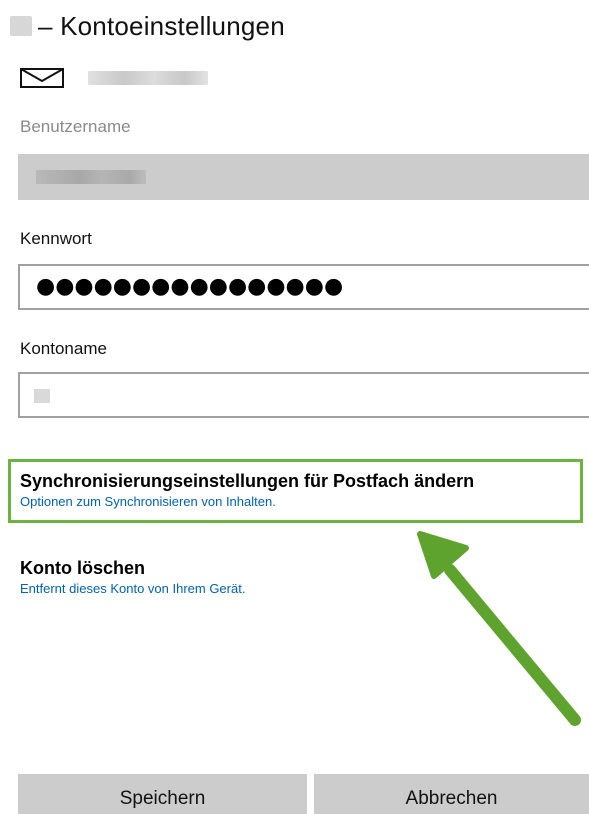  I want to click on account-email-row, so click(114, 78).